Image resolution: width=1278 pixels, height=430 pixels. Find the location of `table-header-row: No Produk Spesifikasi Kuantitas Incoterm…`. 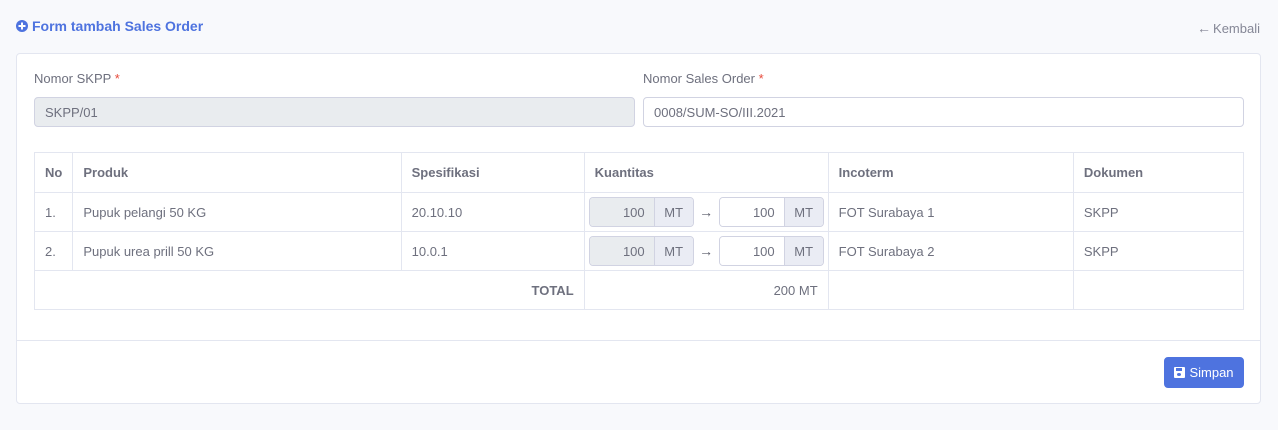

table-header-row: No Produk Spesifikasi Kuantitas Incoterm… is located at coordinates (639, 172).